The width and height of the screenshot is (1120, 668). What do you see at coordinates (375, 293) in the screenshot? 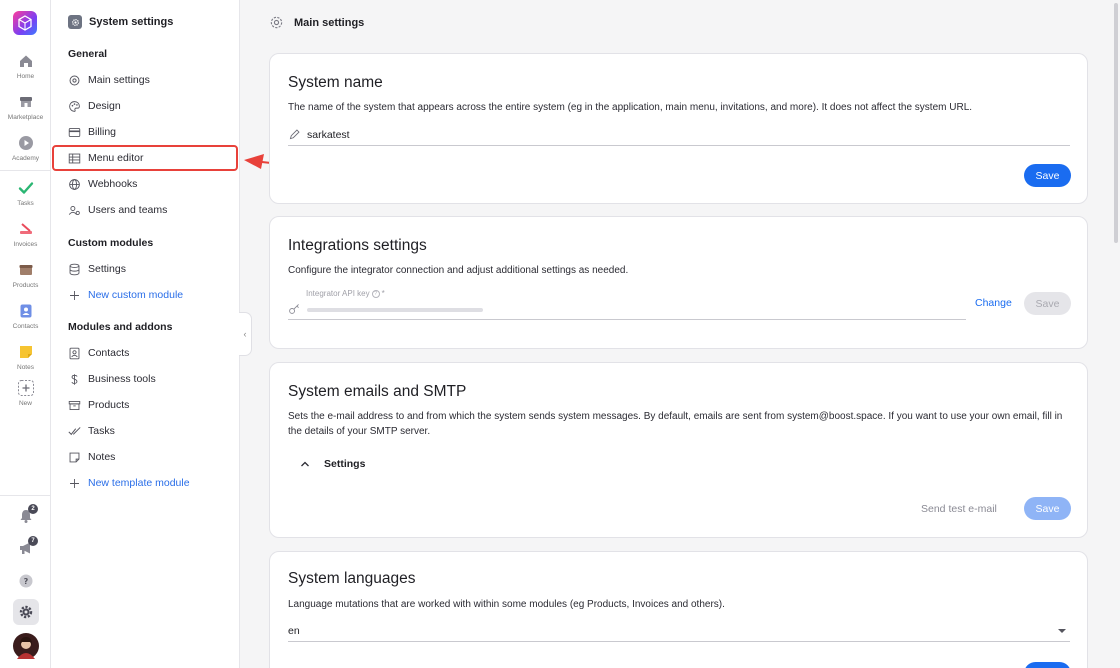
I see `info-icon: ?` at bounding box center [375, 293].